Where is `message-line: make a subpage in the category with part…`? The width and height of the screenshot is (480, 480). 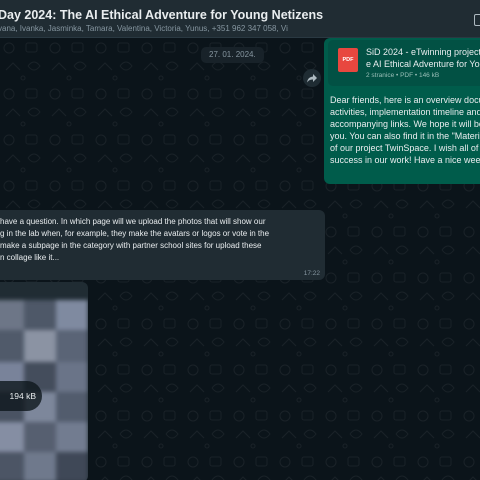 message-line: make a subpage in the category with part… is located at coordinates (131, 245).